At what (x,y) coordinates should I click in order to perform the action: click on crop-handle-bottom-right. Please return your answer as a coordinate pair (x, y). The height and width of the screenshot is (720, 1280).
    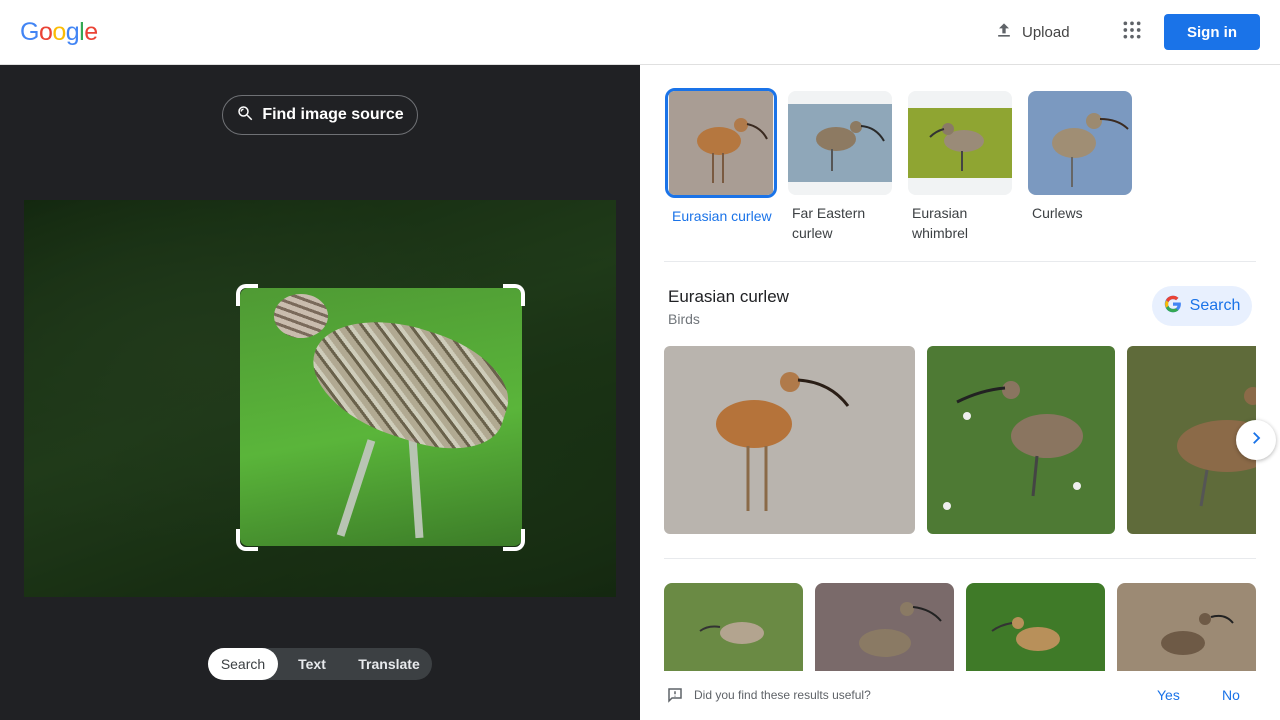
    Looking at the image, I should click on (514, 540).